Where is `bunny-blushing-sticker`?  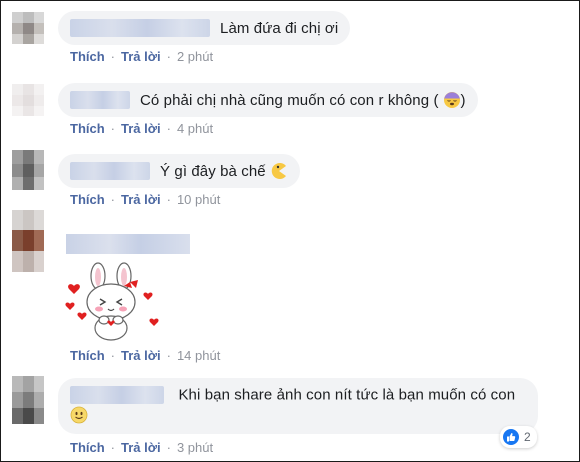 bunny-blushing-sticker is located at coordinates (112, 302).